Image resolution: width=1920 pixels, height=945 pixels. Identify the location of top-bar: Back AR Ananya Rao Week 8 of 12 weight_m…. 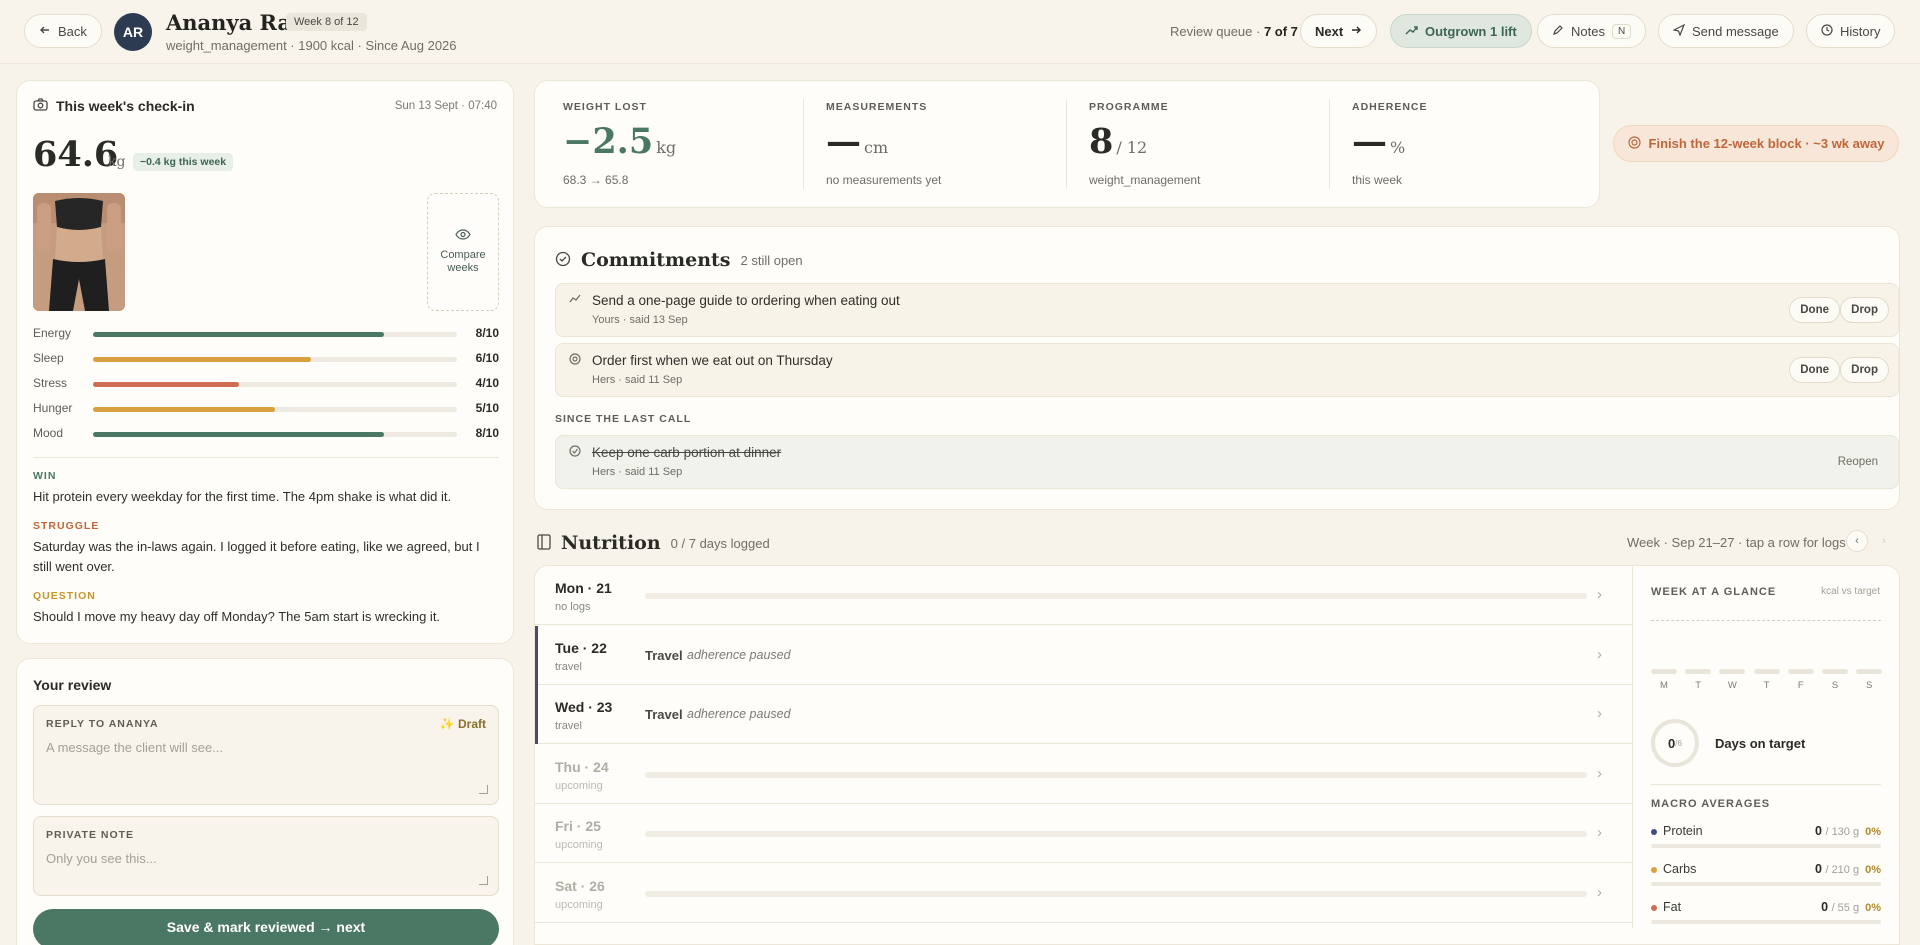
(960, 32).